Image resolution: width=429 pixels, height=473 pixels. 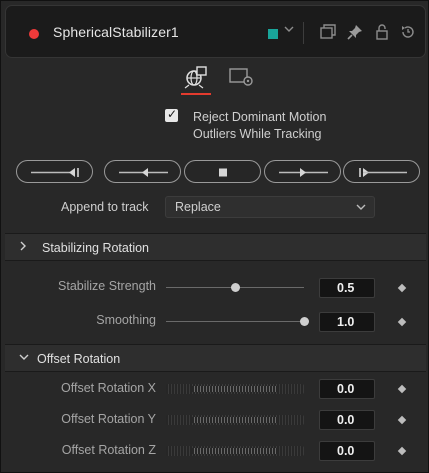 I want to click on append-to-track-select: Replace, so click(x=270, y=207).